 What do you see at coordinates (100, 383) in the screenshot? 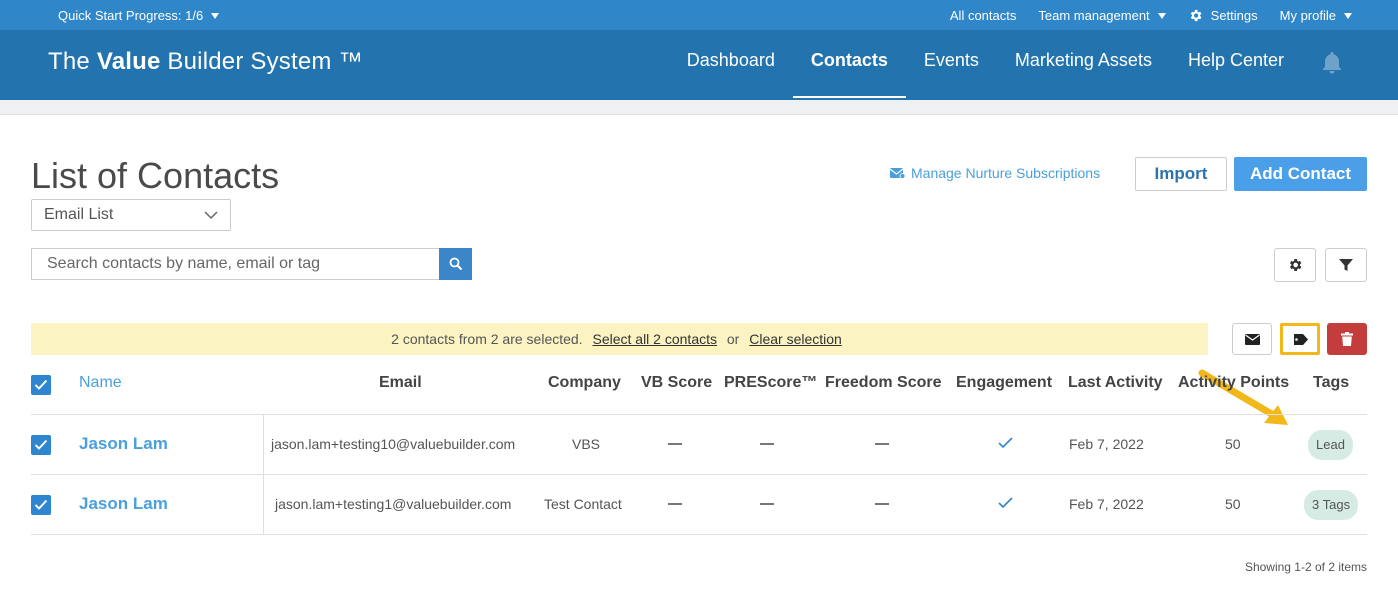
I see `column-header-name: Name` at bounding box center [100, 383].